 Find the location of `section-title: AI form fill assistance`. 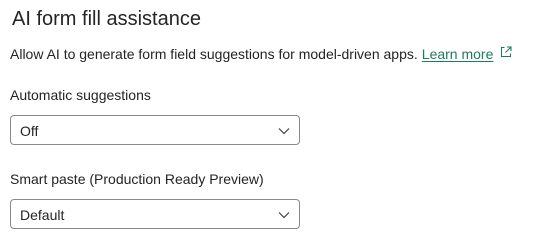

section-title: AI form fill assistance is located at coordinates (106, 19).